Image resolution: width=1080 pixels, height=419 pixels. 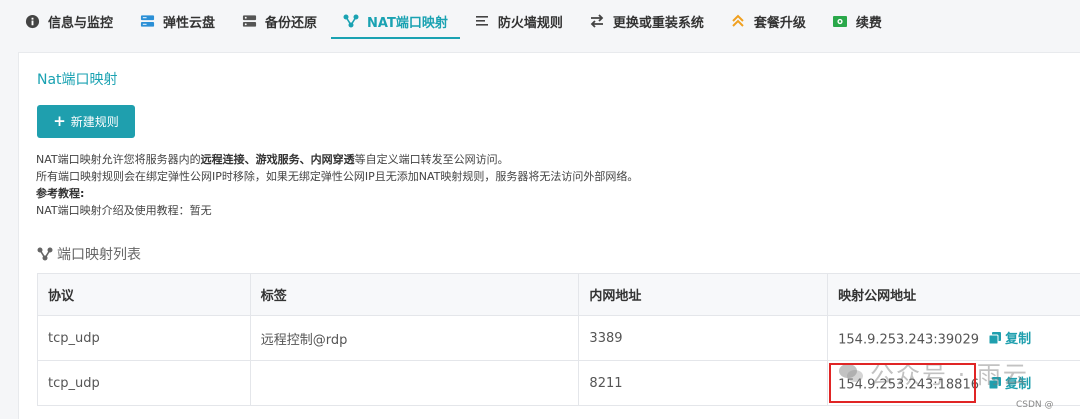 What do you see at coordinates (530, 23) in the screenshot?
I see `tab-label: 防火墙规则` at bounding box center [530, 23].